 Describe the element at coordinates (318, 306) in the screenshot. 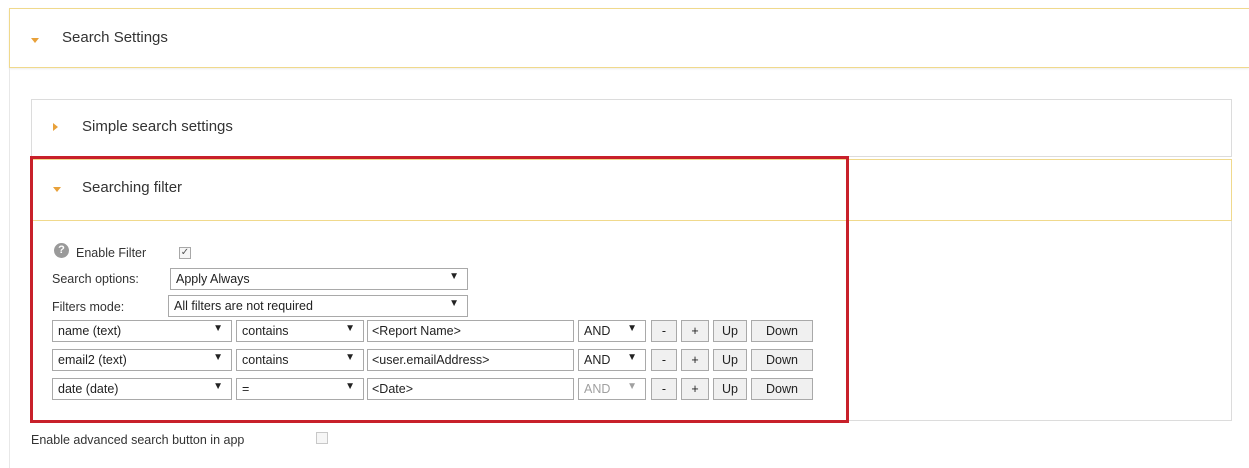

I see `filters-mode-select: All filters are not required ▼` at that location.